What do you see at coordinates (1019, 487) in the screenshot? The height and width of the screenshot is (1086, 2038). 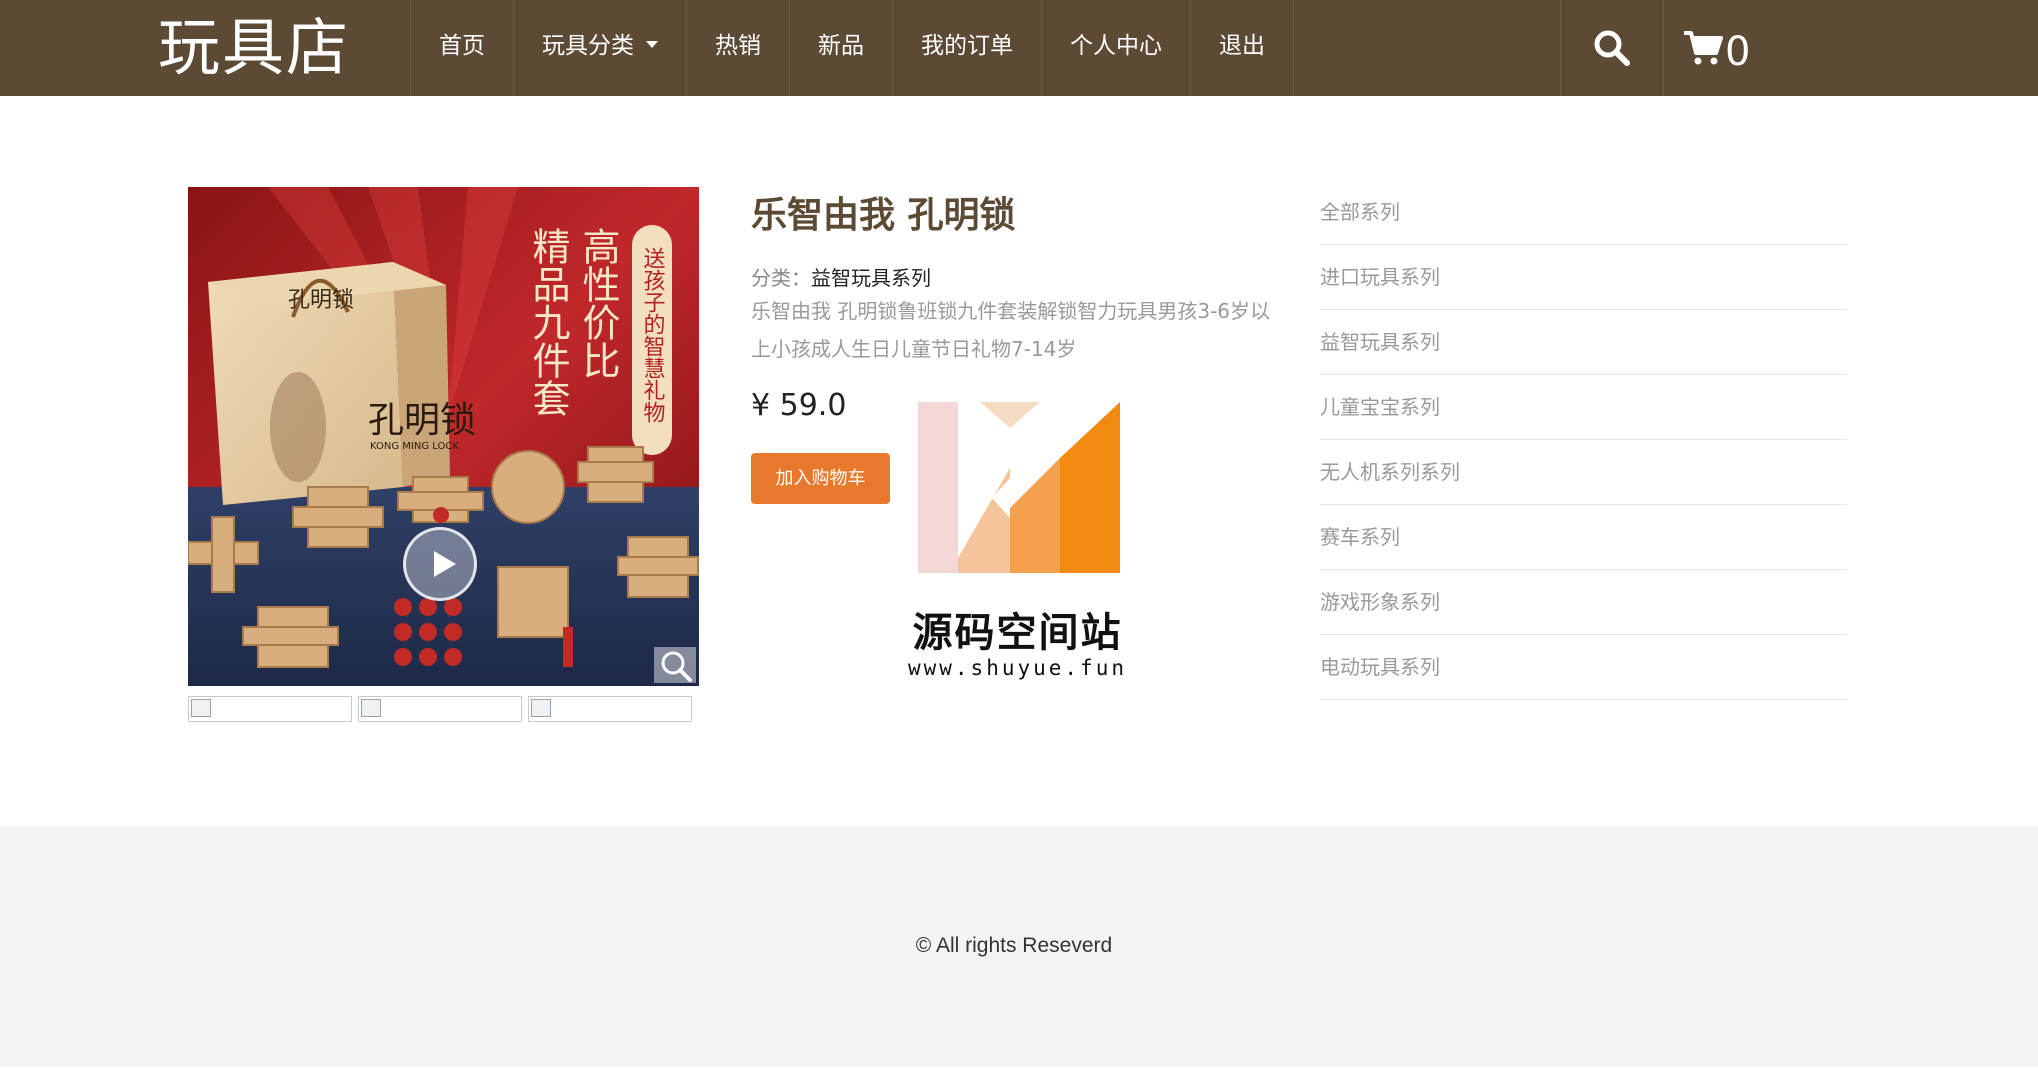 I see `watermark-logo` at bounding box center [1019, 487].